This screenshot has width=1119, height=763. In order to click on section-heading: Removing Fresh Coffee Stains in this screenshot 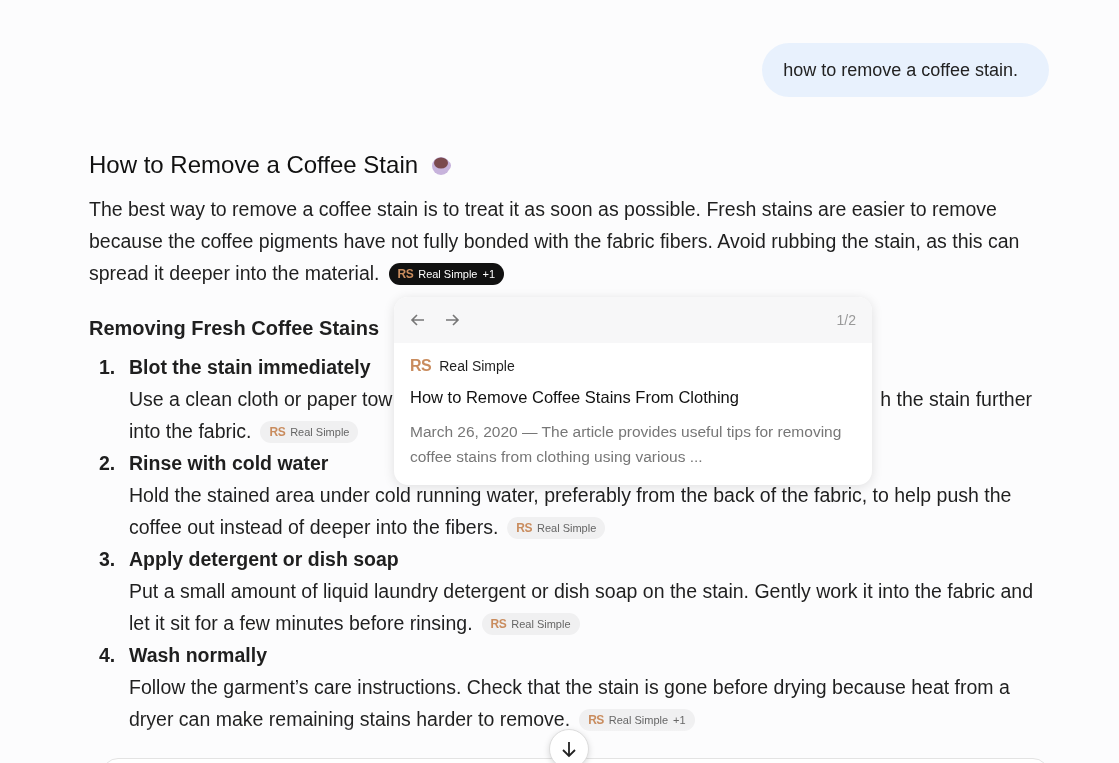, I will do `click(234, 328)`.